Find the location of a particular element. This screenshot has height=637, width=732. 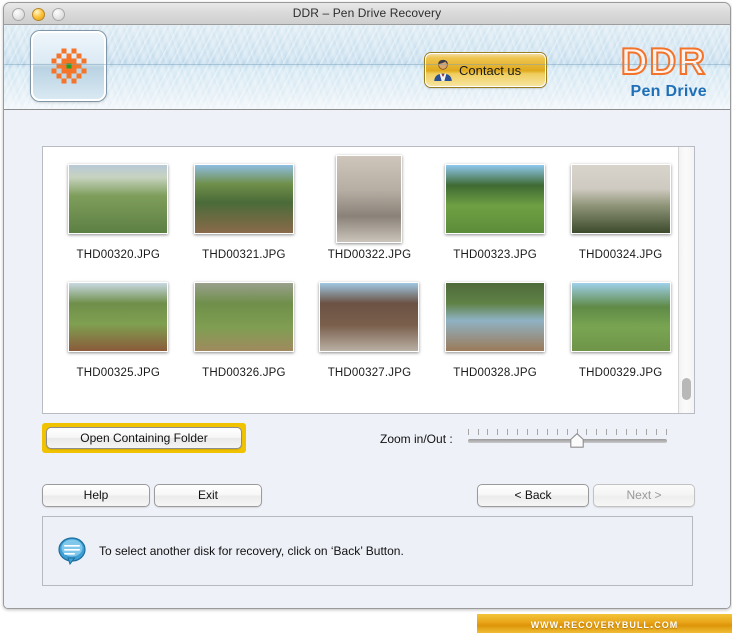

thumbnail-filename: THD00328.JPG is located at coordinates (495, 373).